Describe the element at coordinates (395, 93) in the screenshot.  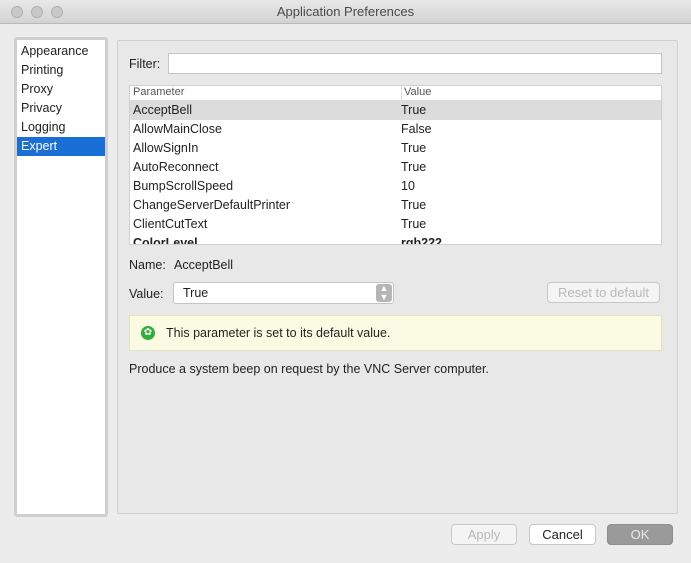
I see `table-header: Parameter Value` at that location.